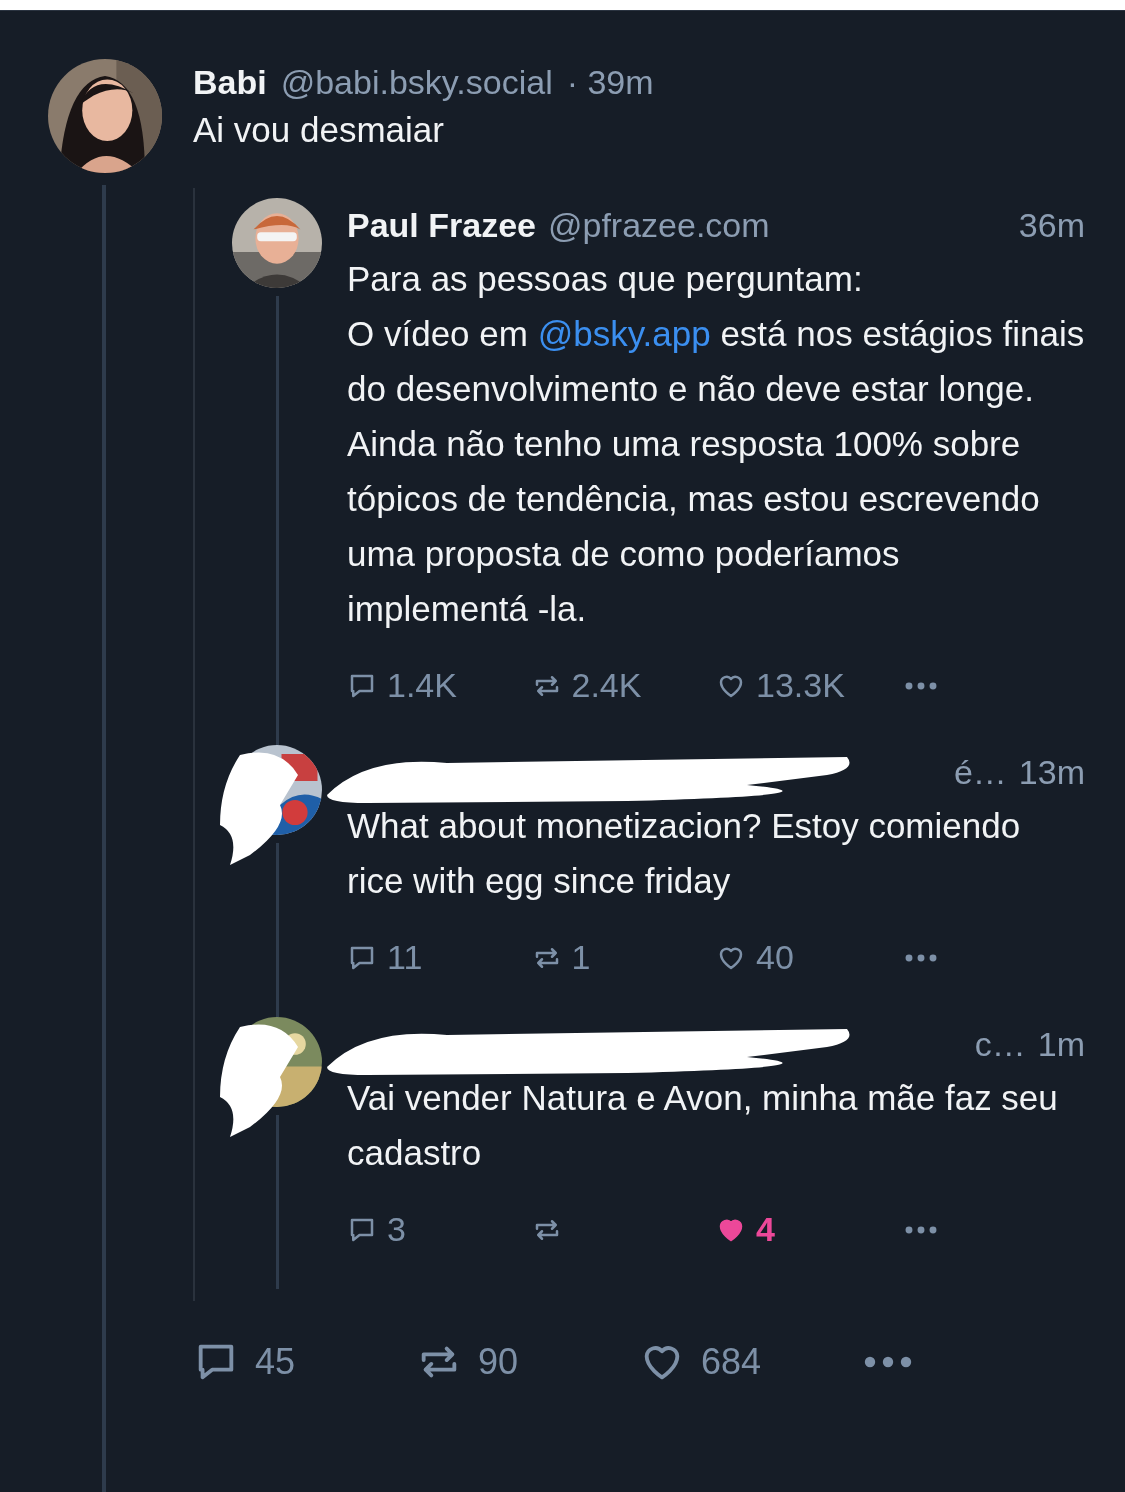  I want to click on post-time: · 39m, so click(610, 82).